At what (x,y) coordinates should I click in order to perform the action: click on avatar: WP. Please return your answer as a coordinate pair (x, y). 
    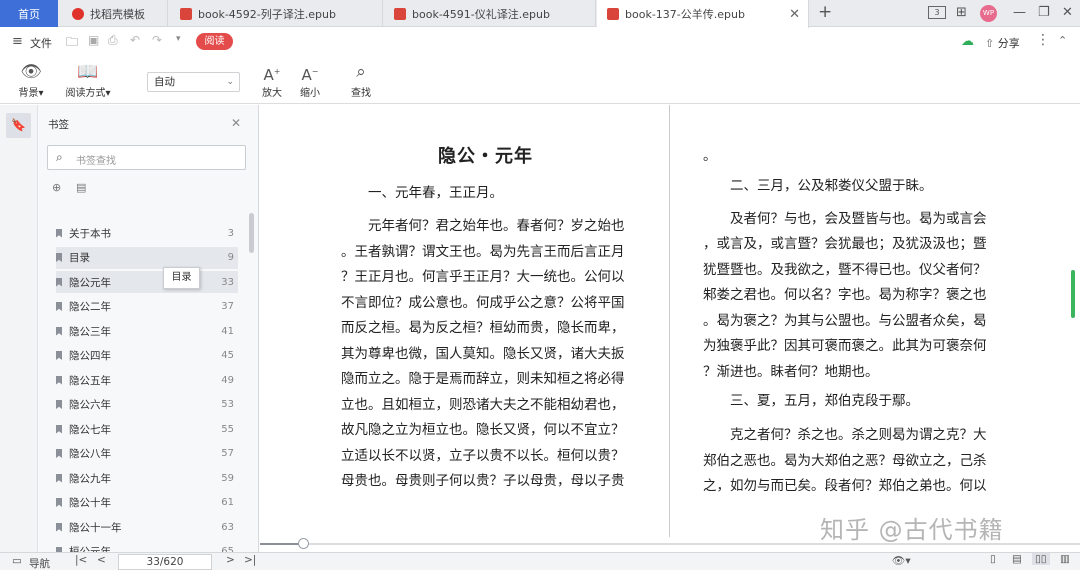
    Looking at the image, I should click on (988, 13).